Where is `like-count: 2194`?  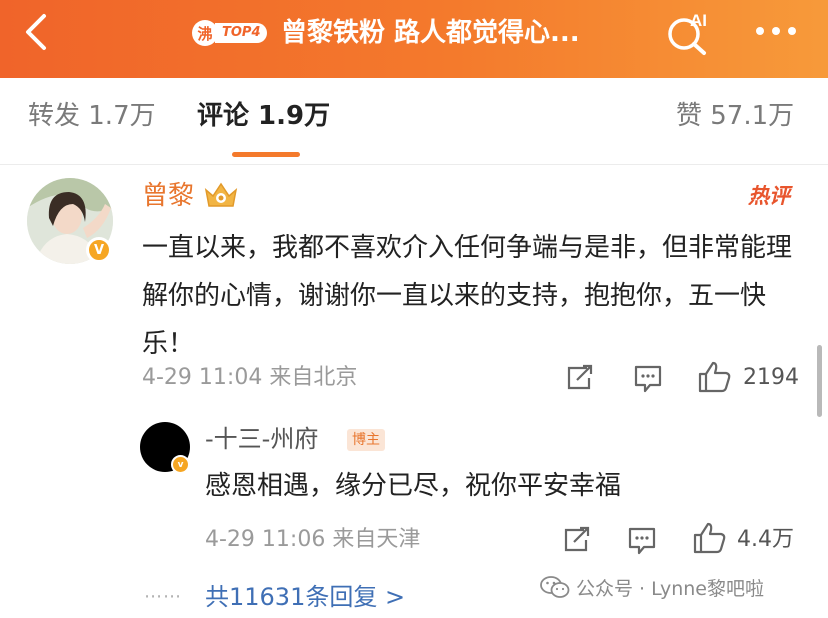
like-count: 2194 is located at coordinates (771, 377).